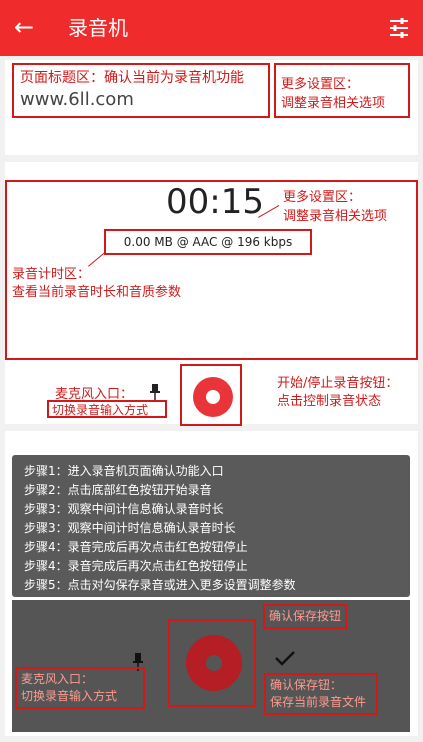 The width and height of the screenshot is (423, 742). Describe the element at coordinates (338, 383) in the screenshot. I see `start-stop-label-1: 开始/停止录音按钮：` at that location.